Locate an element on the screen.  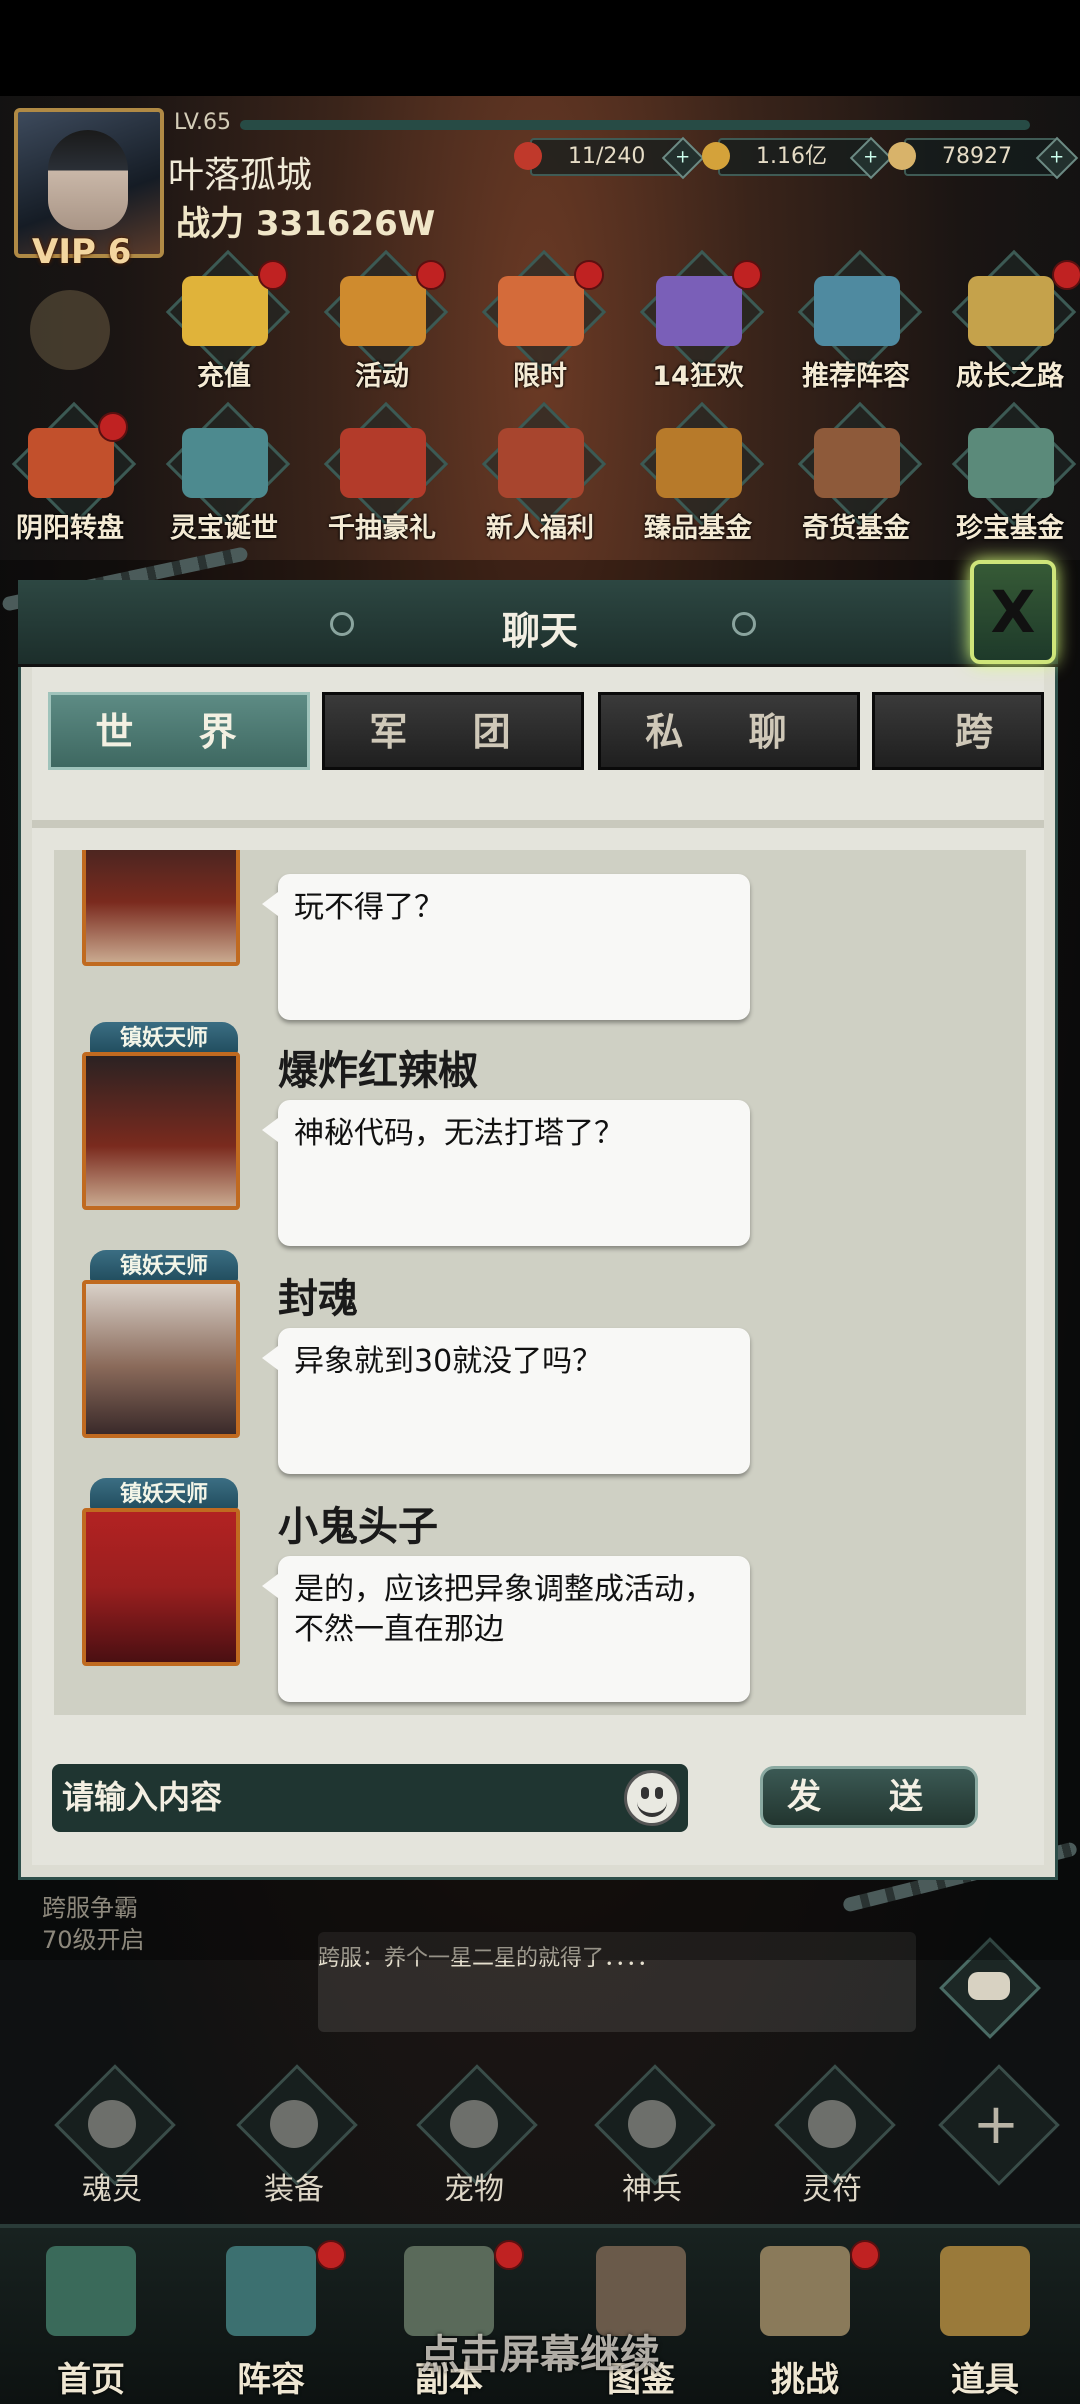
soul-icon is located at coordinates (112, 2124).